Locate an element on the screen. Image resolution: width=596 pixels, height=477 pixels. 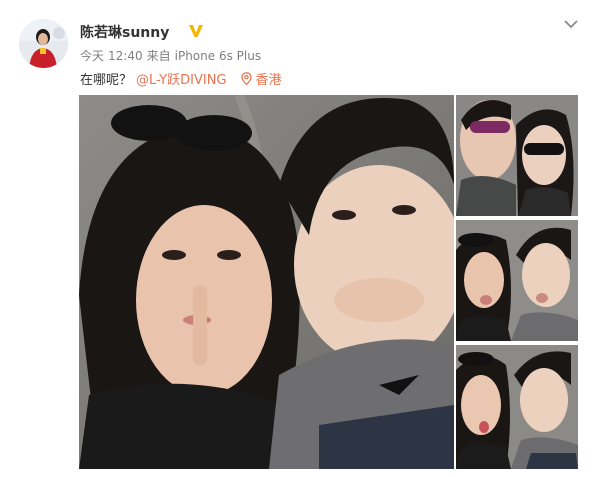
post-device: iPhone 6s Plus is located at coordinates (218, 56).